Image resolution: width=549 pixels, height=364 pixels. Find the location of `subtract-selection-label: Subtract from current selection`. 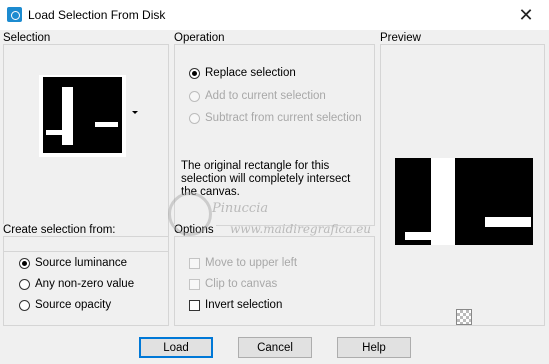

subtract-selection-label: Subtract from current selection is located at coordinates (283, 118).